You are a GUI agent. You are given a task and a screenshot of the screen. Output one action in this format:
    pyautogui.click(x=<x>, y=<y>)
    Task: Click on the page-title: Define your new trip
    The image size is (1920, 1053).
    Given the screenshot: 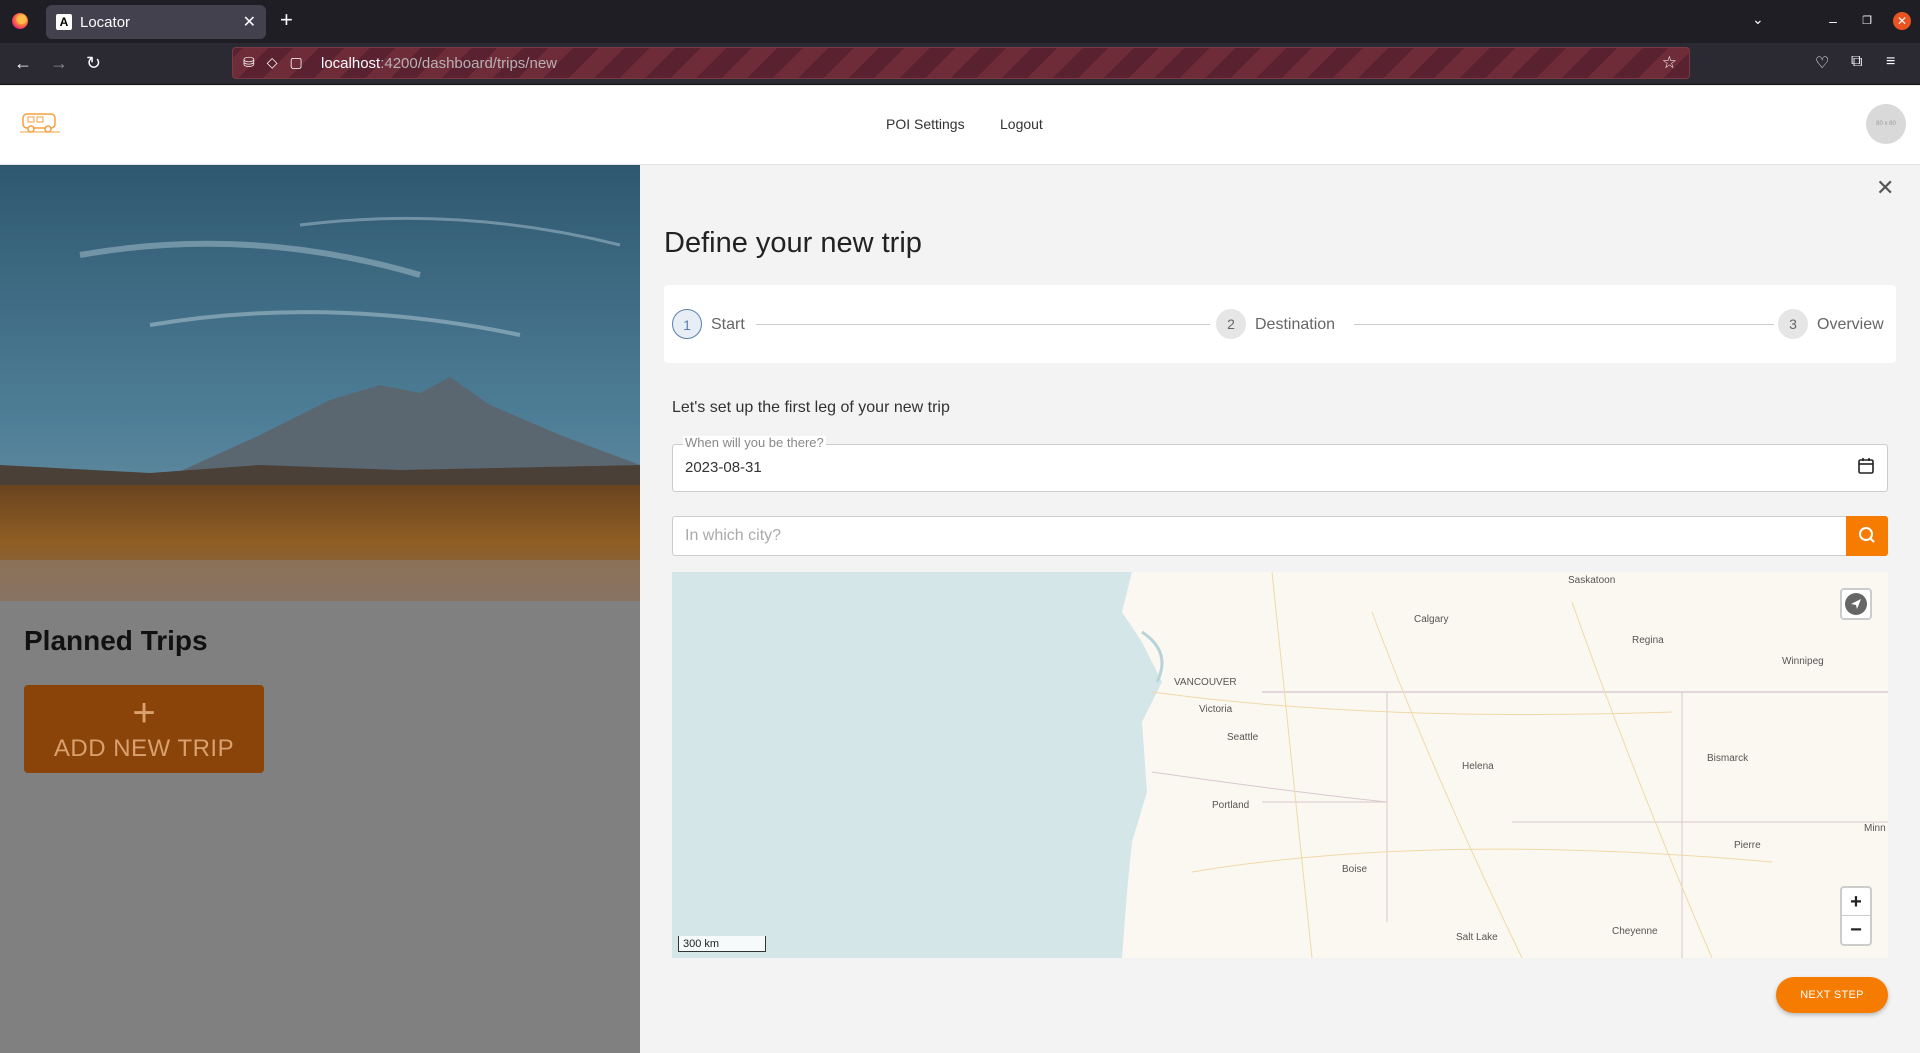 What is the action you would take?
    pyautogui.click(x=793, y=243)
    